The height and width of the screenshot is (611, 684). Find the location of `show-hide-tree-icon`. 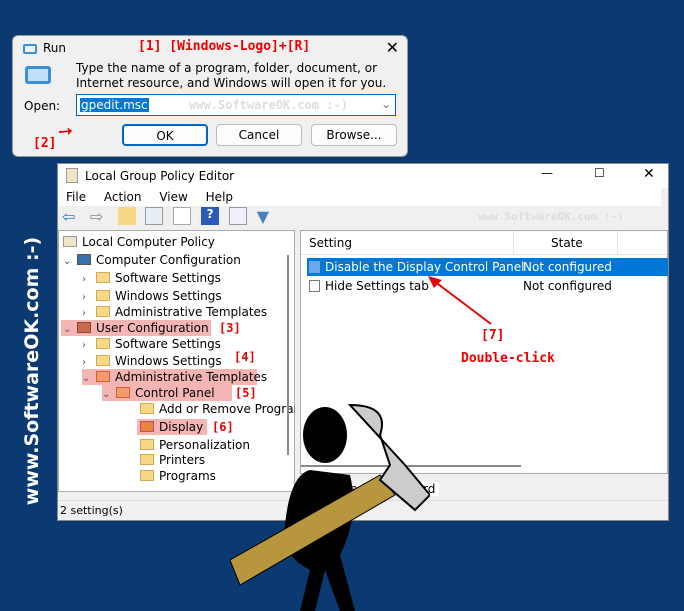

show-hide-tree-icon is located at coordinates (154, 216).